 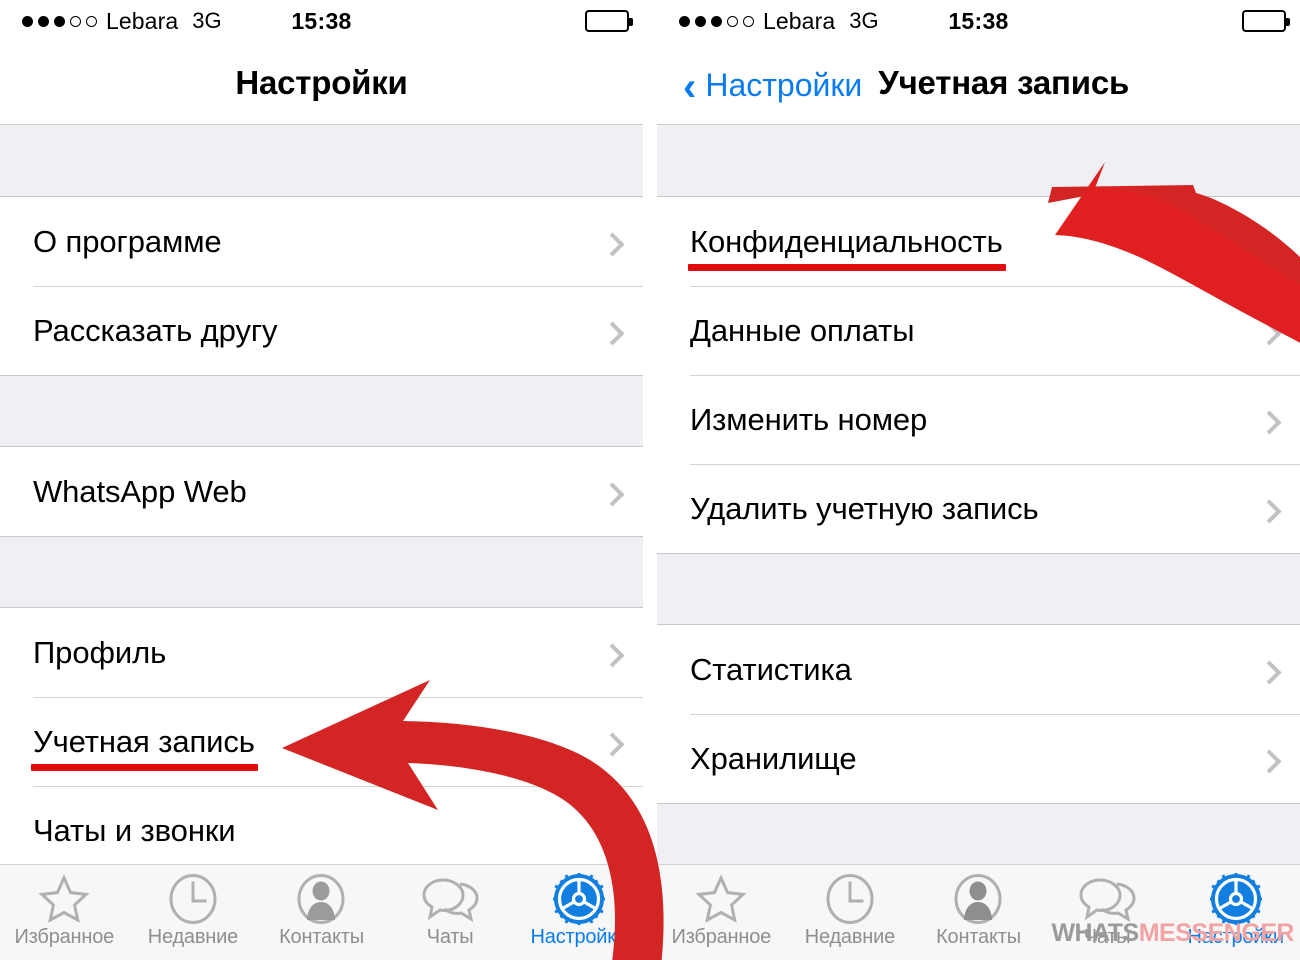 I want to click on list-item: Статистика, so click(x=978, y=669).